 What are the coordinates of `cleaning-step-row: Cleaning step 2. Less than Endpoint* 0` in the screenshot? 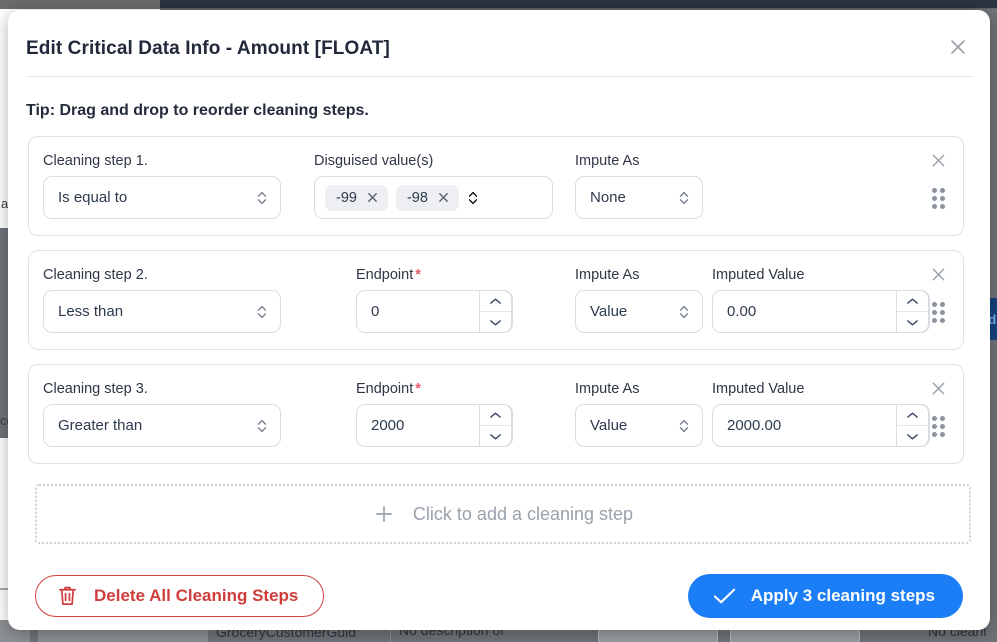 It's located at (496, 300).